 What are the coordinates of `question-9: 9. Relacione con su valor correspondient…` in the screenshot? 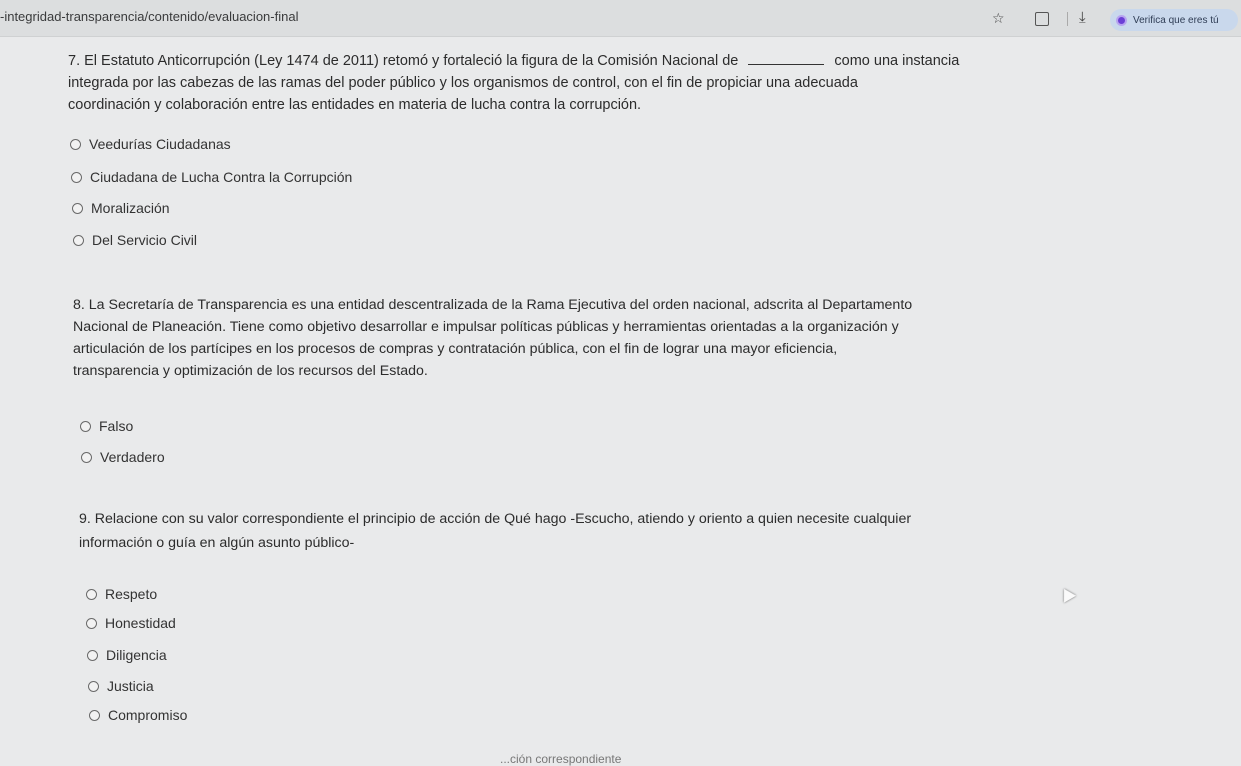 It's located at (495, 531).